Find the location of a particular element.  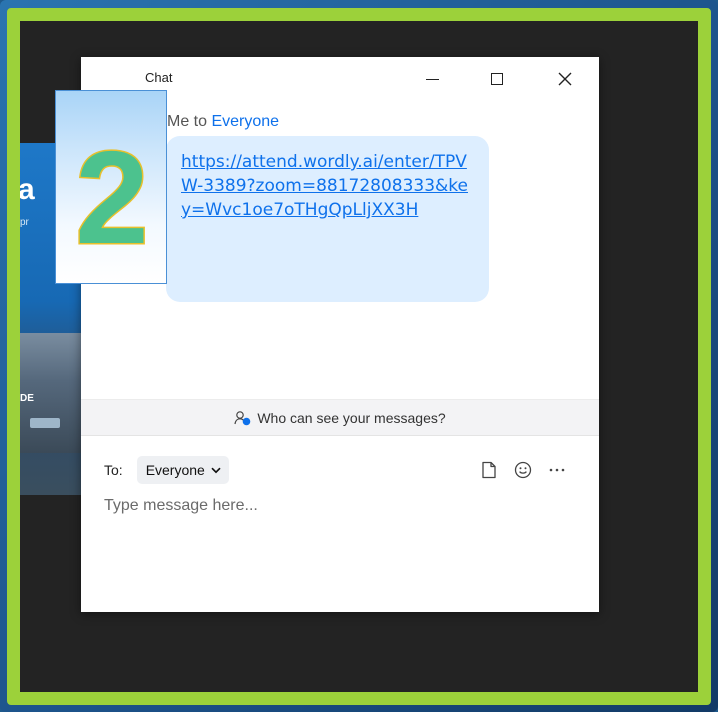

maximize-button is located at coordinates (497, 79).